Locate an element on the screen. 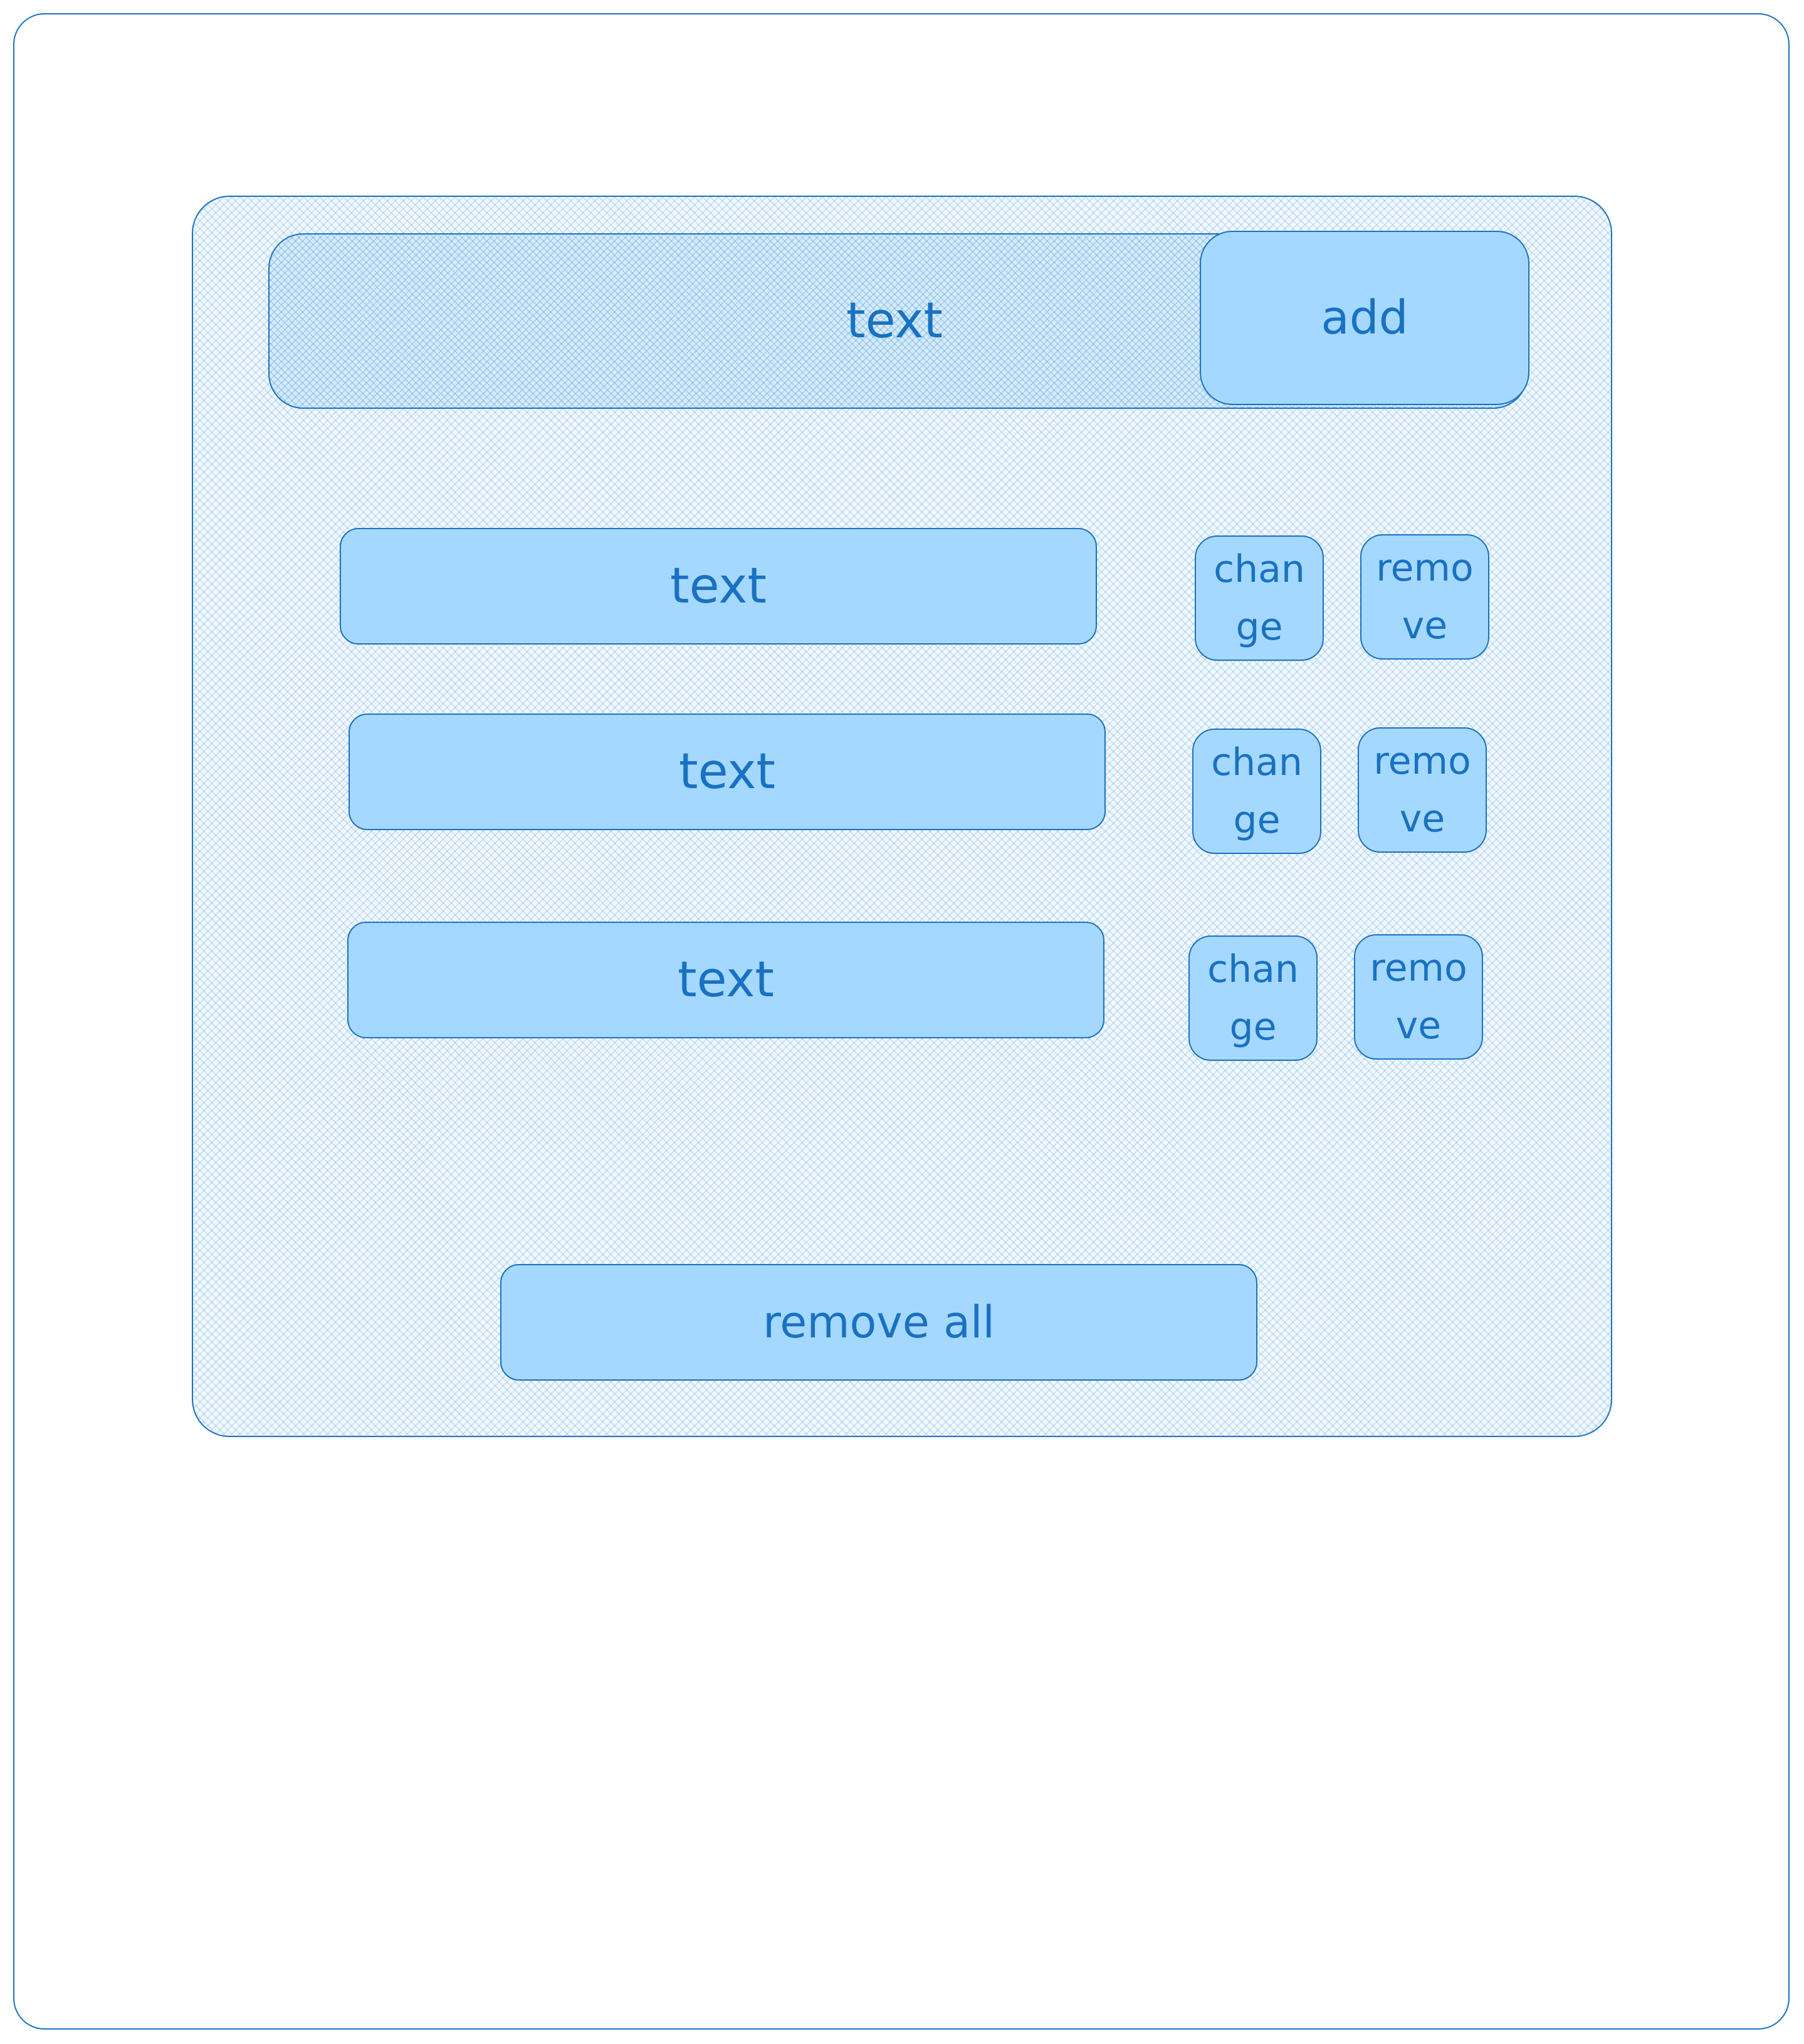  text-input-value: text is located at coordinates (895, 321).